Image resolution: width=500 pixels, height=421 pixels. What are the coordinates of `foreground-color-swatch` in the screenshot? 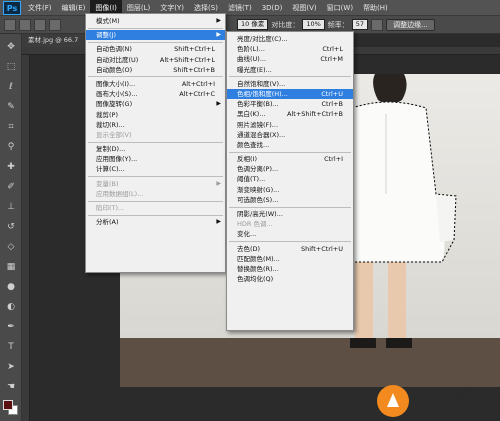 It's located at (8, 405).